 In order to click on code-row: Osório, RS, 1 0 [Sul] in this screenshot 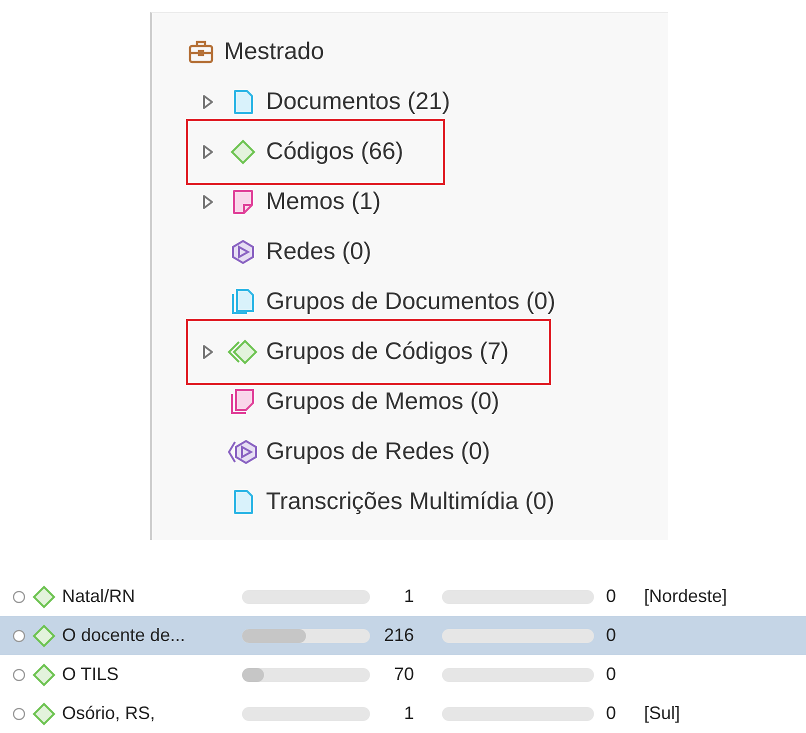, I will do `click(403, 713)`.